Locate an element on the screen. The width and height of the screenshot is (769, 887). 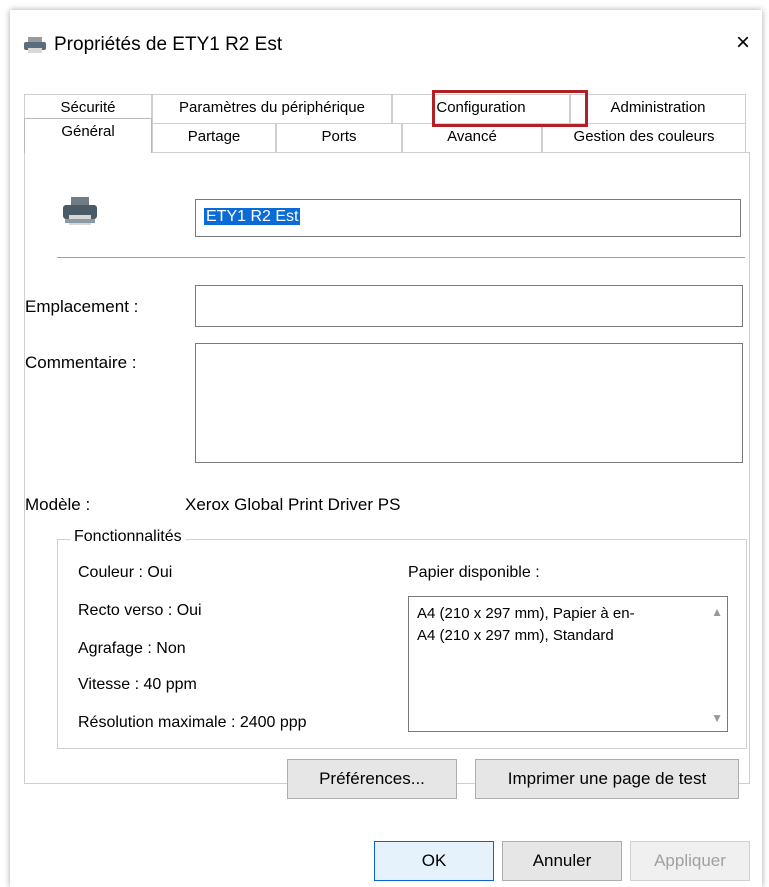
features-title: Fonctionnalités is located at coordinates (128, 537).